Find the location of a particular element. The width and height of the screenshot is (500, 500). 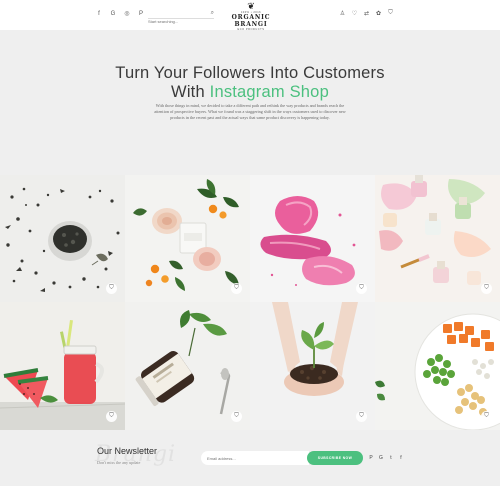

watermelon-juice-image is located at coordinates (62, 366).